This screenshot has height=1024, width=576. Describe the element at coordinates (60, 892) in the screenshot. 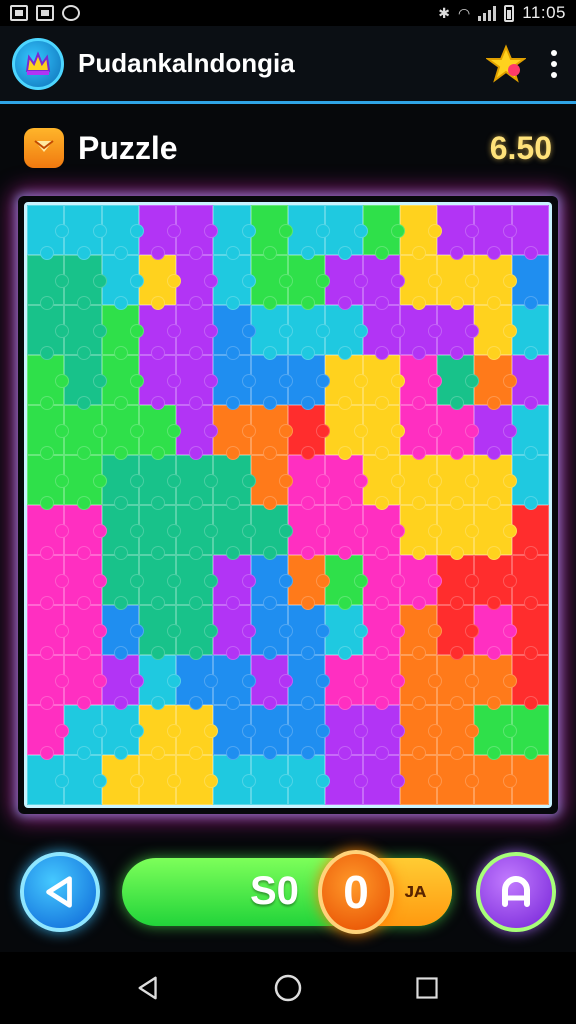

I see `back-button` at that location.